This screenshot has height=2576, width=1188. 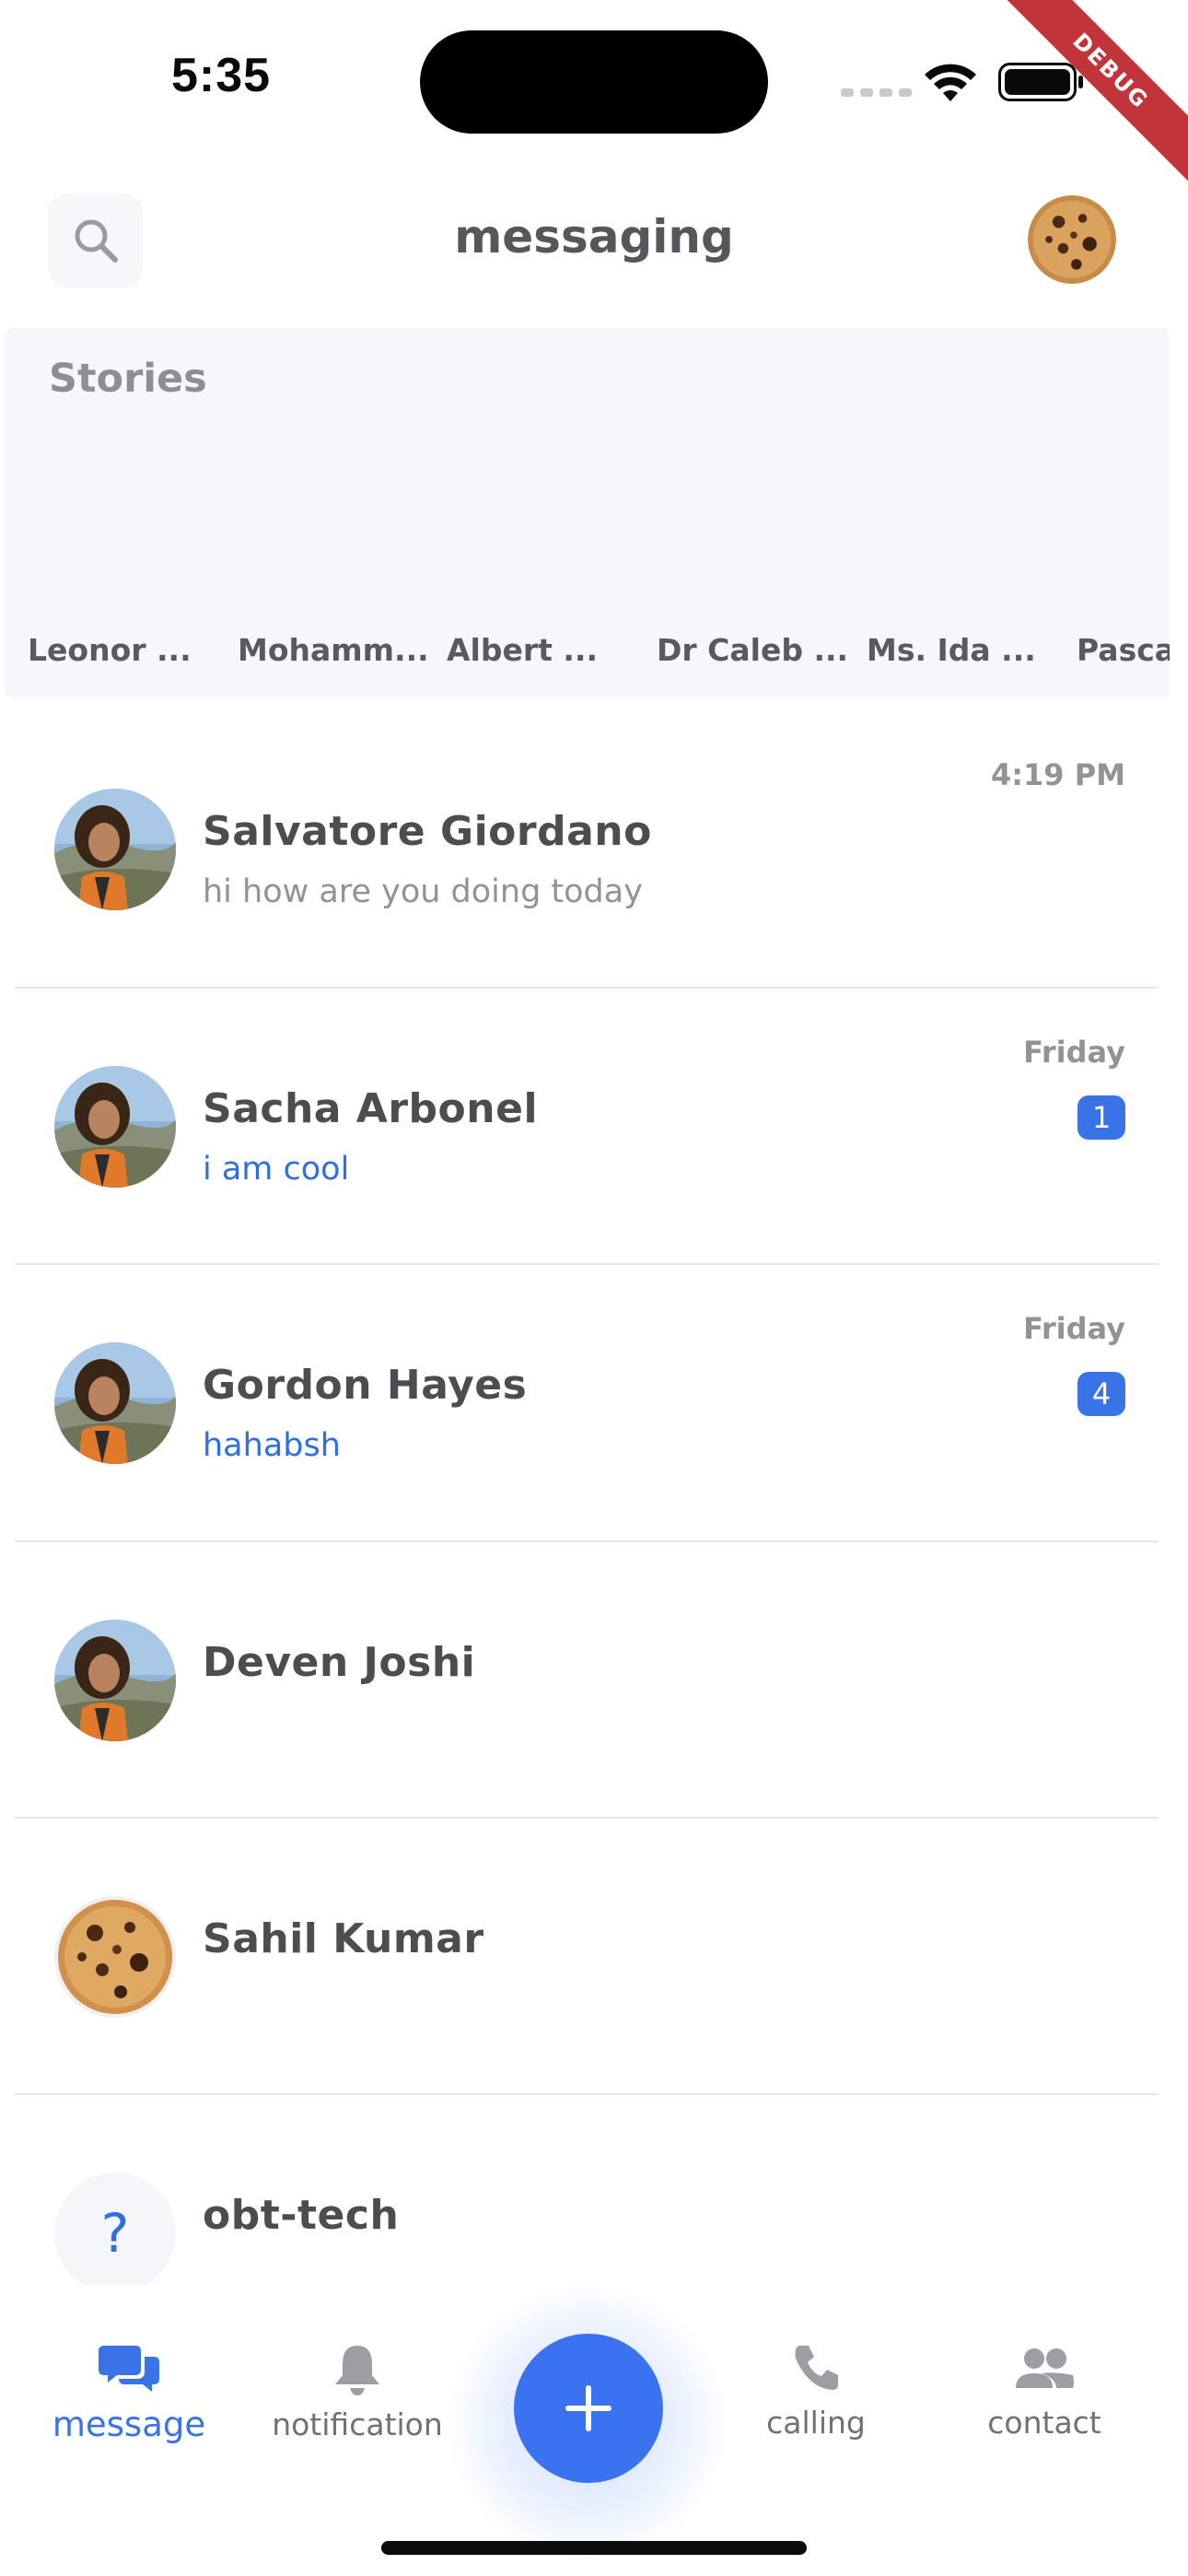 I want to click on contact-name: Deven Joshi, so click(x=339, y=1662).